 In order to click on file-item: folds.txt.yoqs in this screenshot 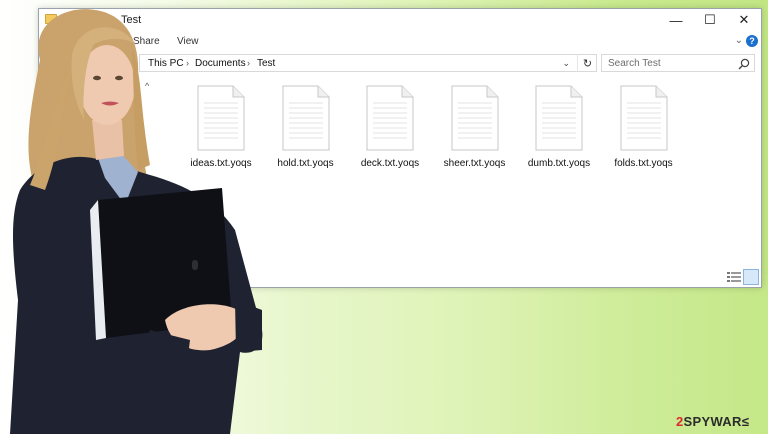, I will do `click(644, 130)`.